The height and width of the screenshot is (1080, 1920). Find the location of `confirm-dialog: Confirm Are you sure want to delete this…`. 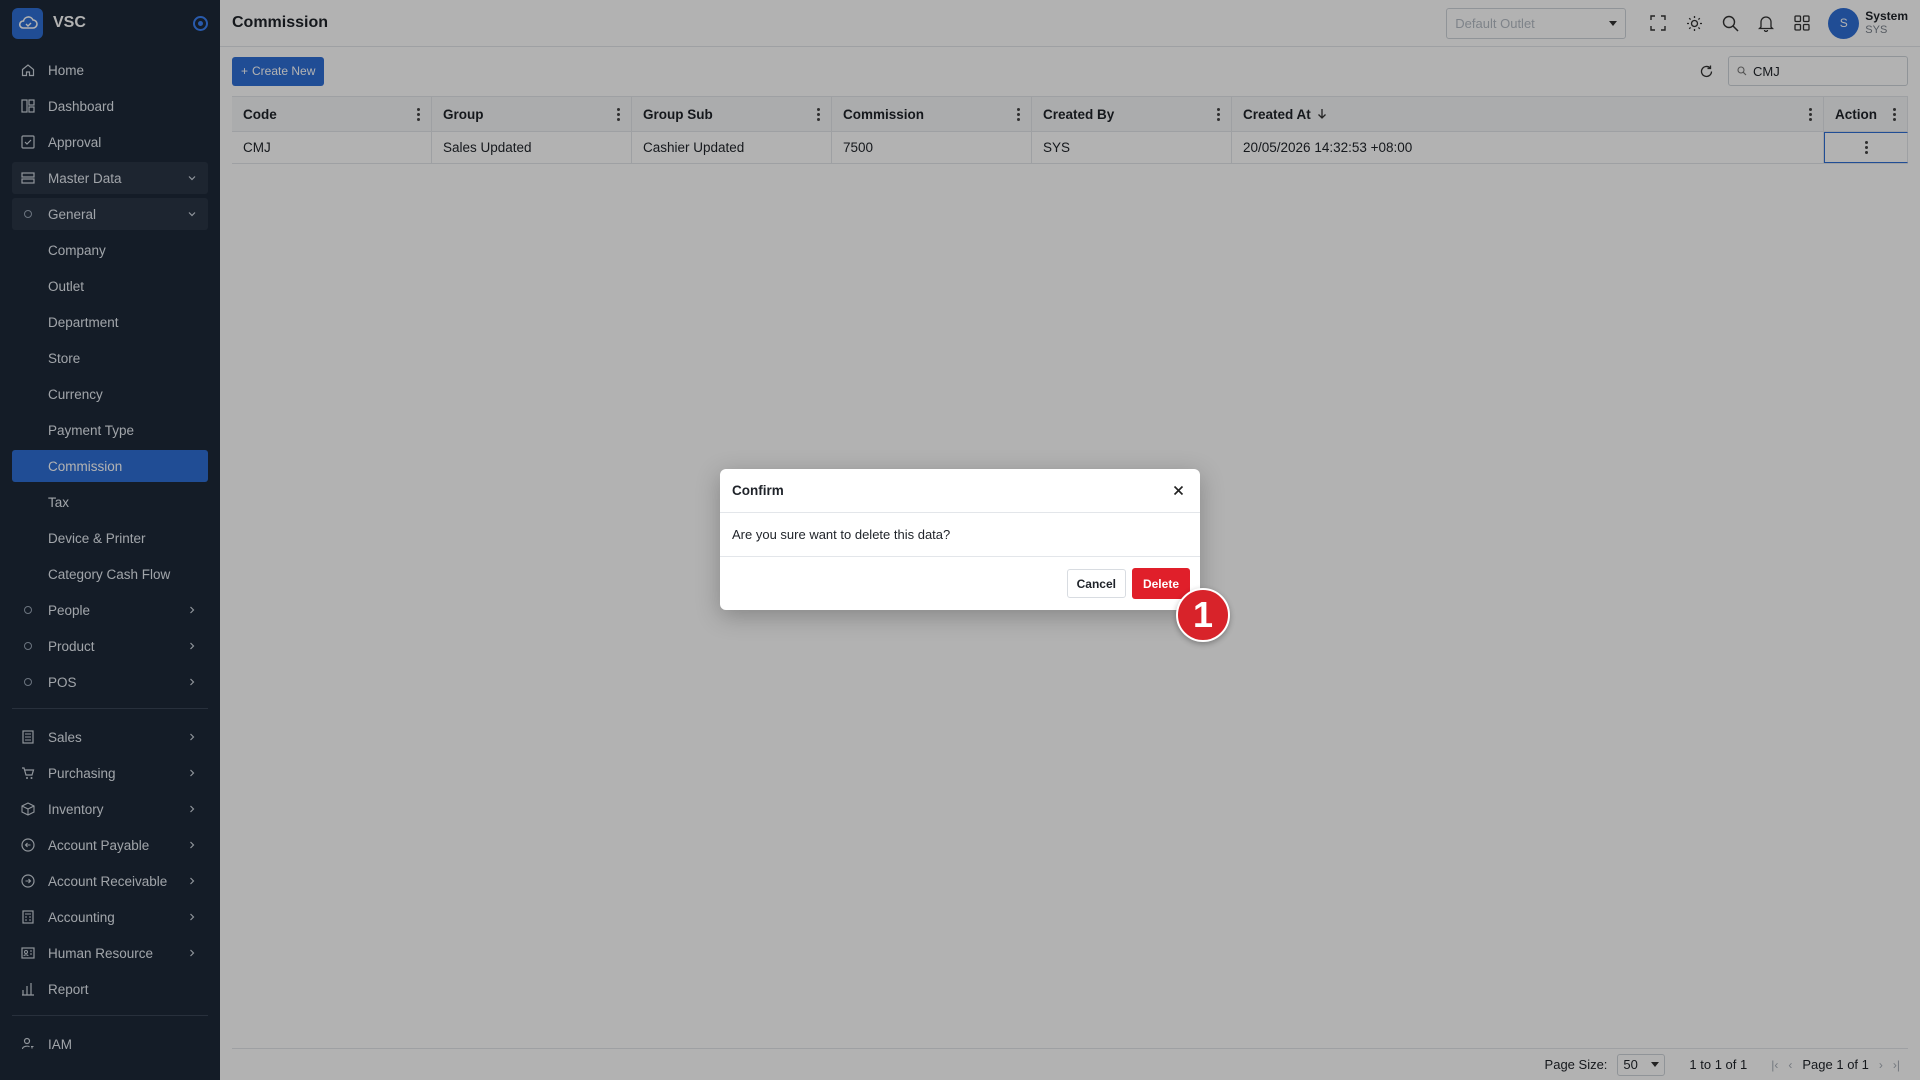

confirm-dialog: Confirm Are you sure want to delete this… is located at coordinates (960, 539).